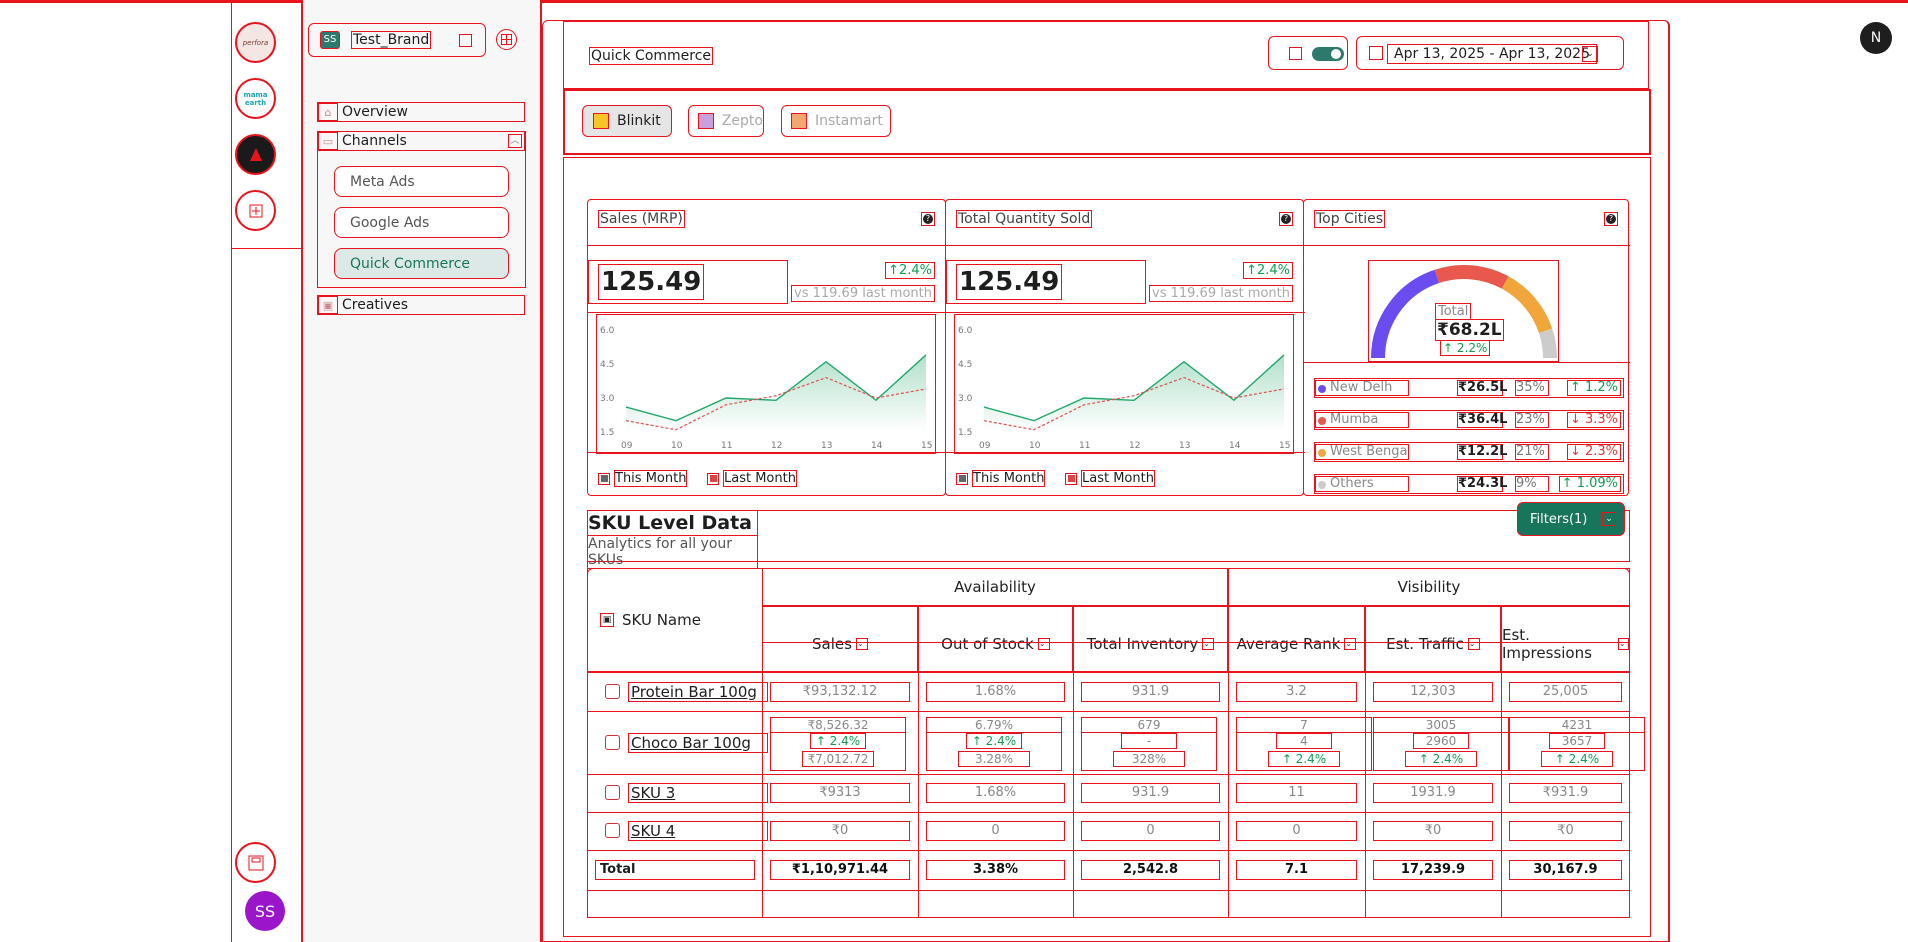  Describe the element at coordinates (1308, 53) in the screenshot. I see `view-toggle-group` at that location.